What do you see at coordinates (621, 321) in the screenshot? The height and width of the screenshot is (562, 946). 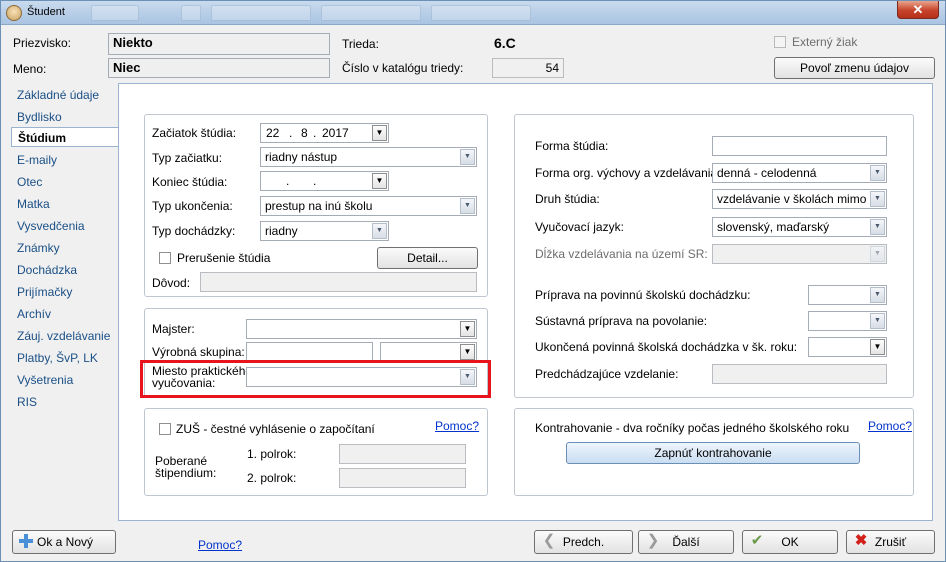 I see `continuous-prep-label: Sústavná príprava na povolanie:` at bounding box center [621, 321].